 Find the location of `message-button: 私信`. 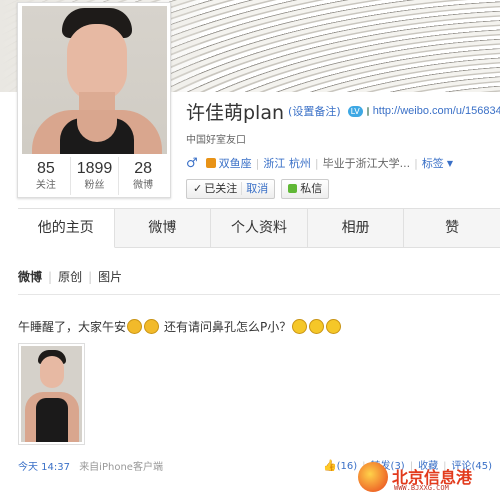

message-button: 私信 is located at coordinates (305, 189).